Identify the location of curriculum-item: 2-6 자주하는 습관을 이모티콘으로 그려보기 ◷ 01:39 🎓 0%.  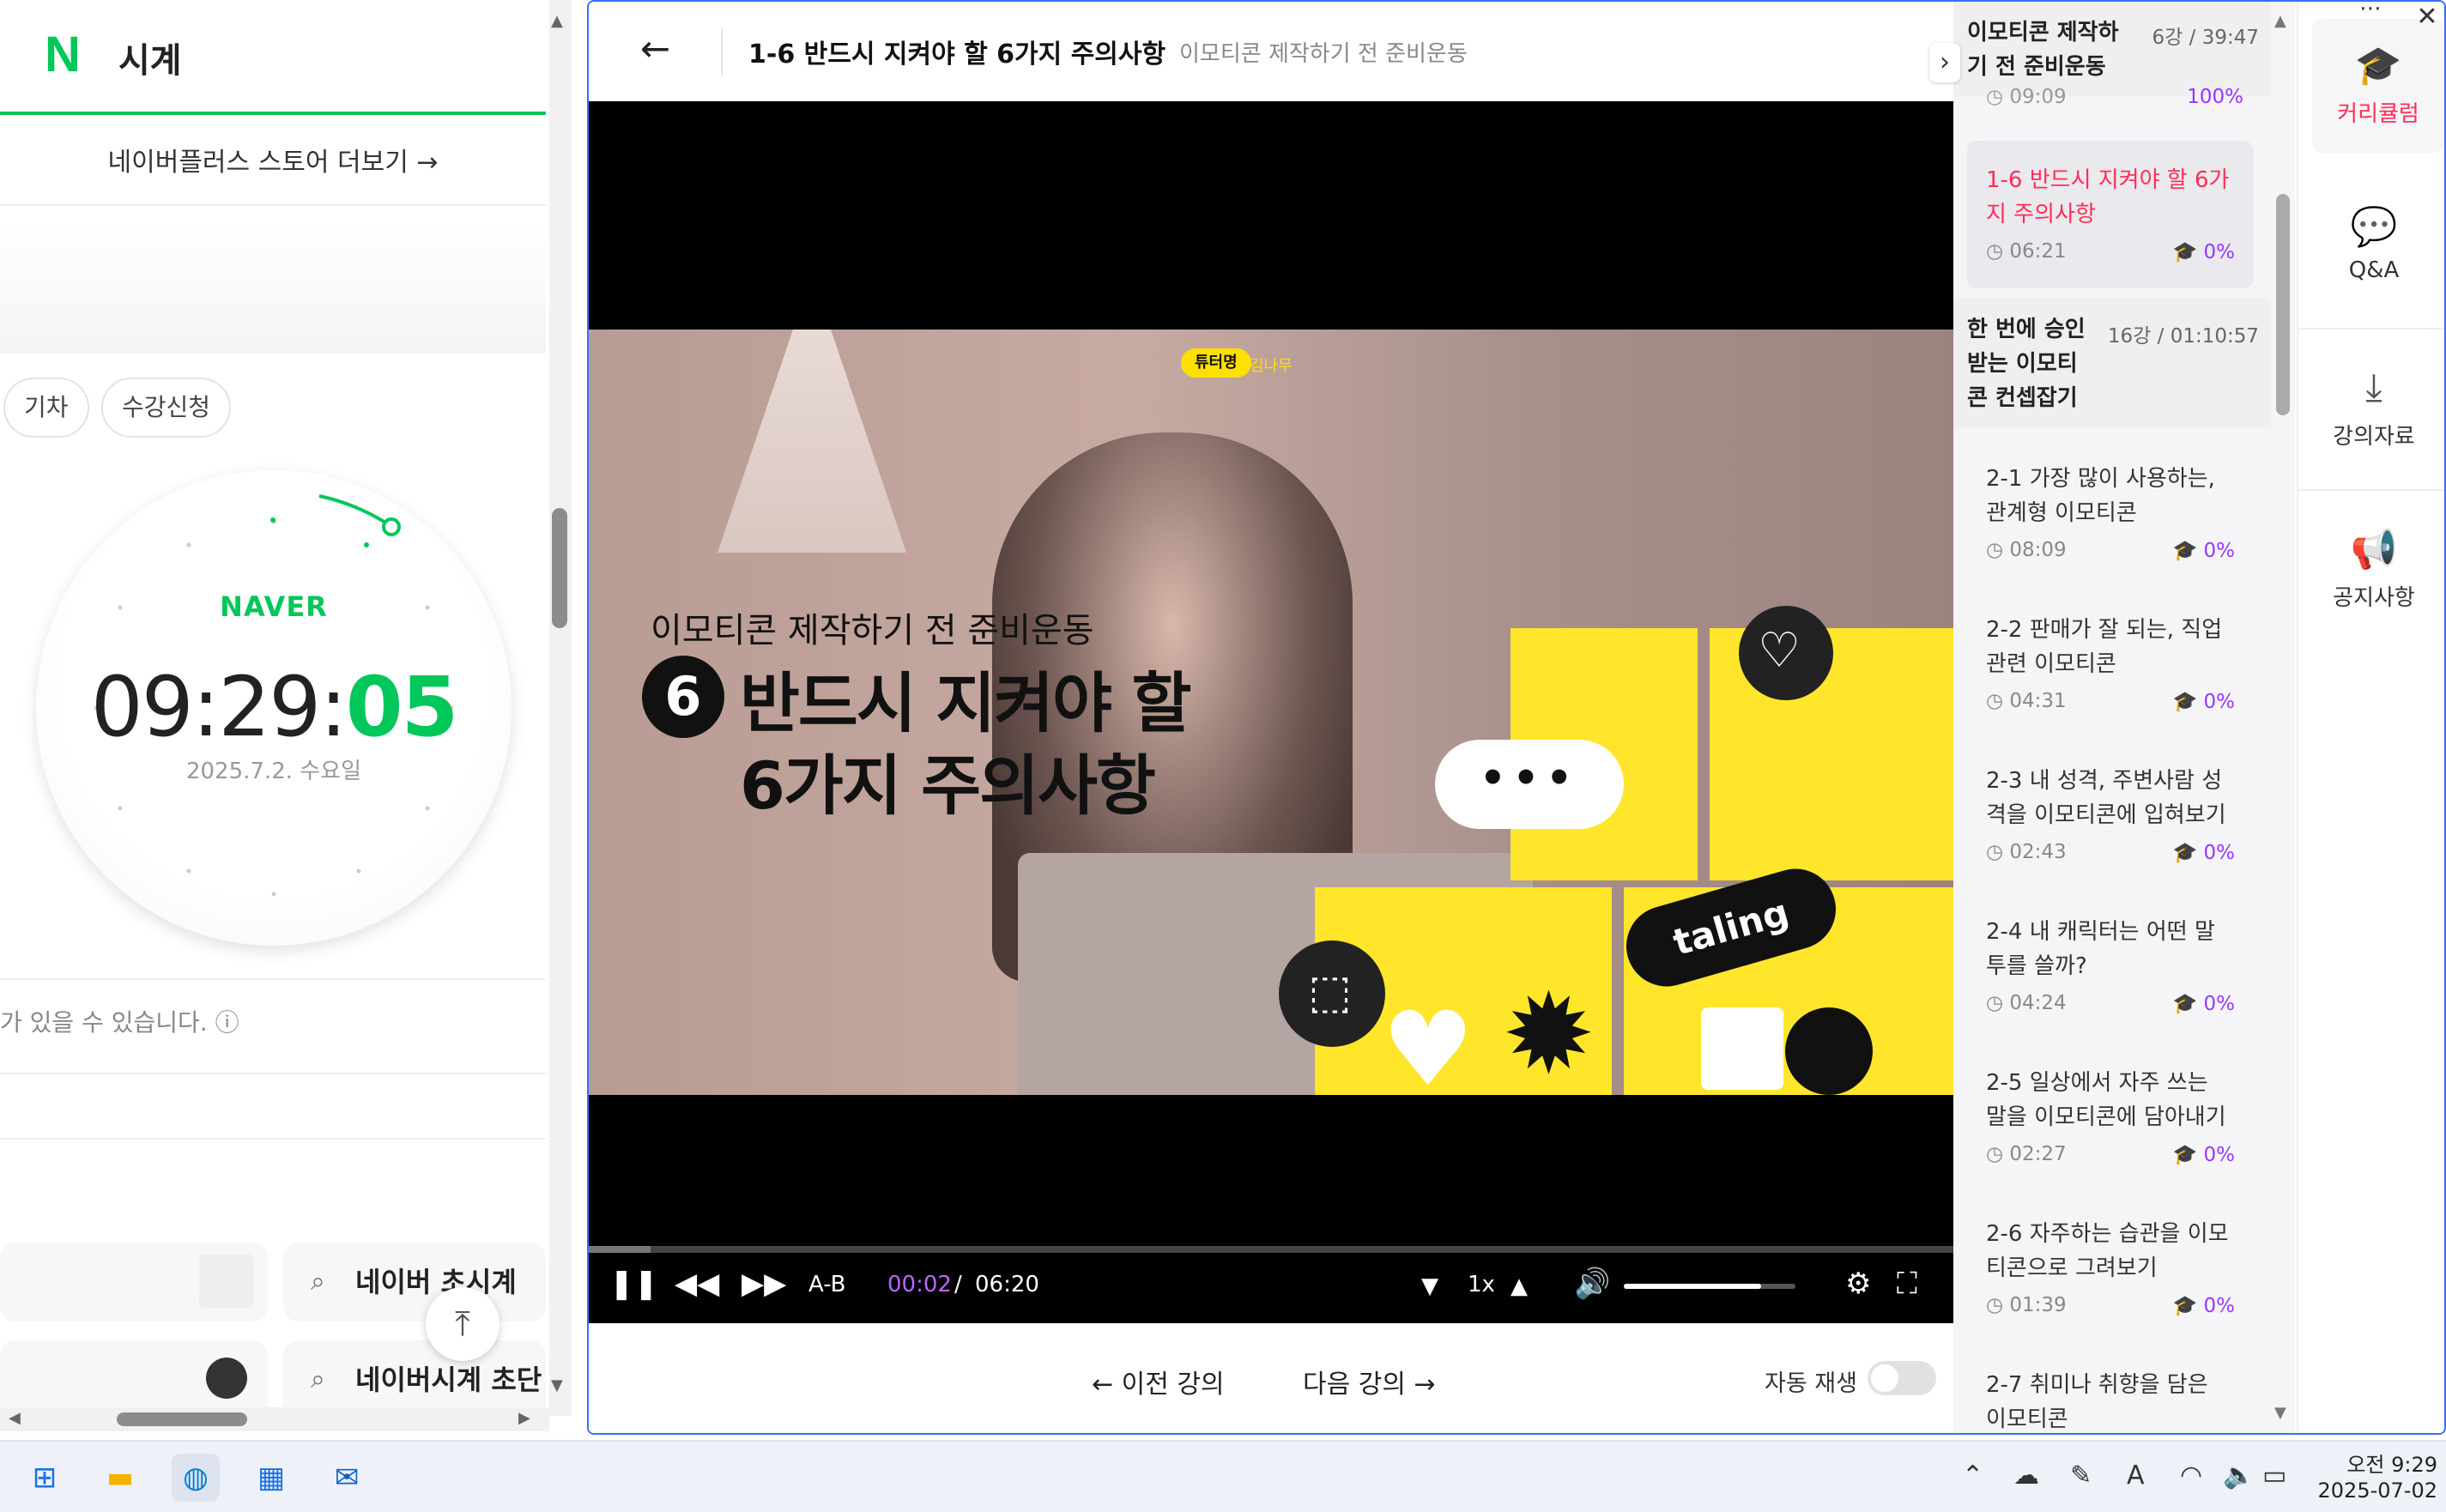
(2110, 1268).